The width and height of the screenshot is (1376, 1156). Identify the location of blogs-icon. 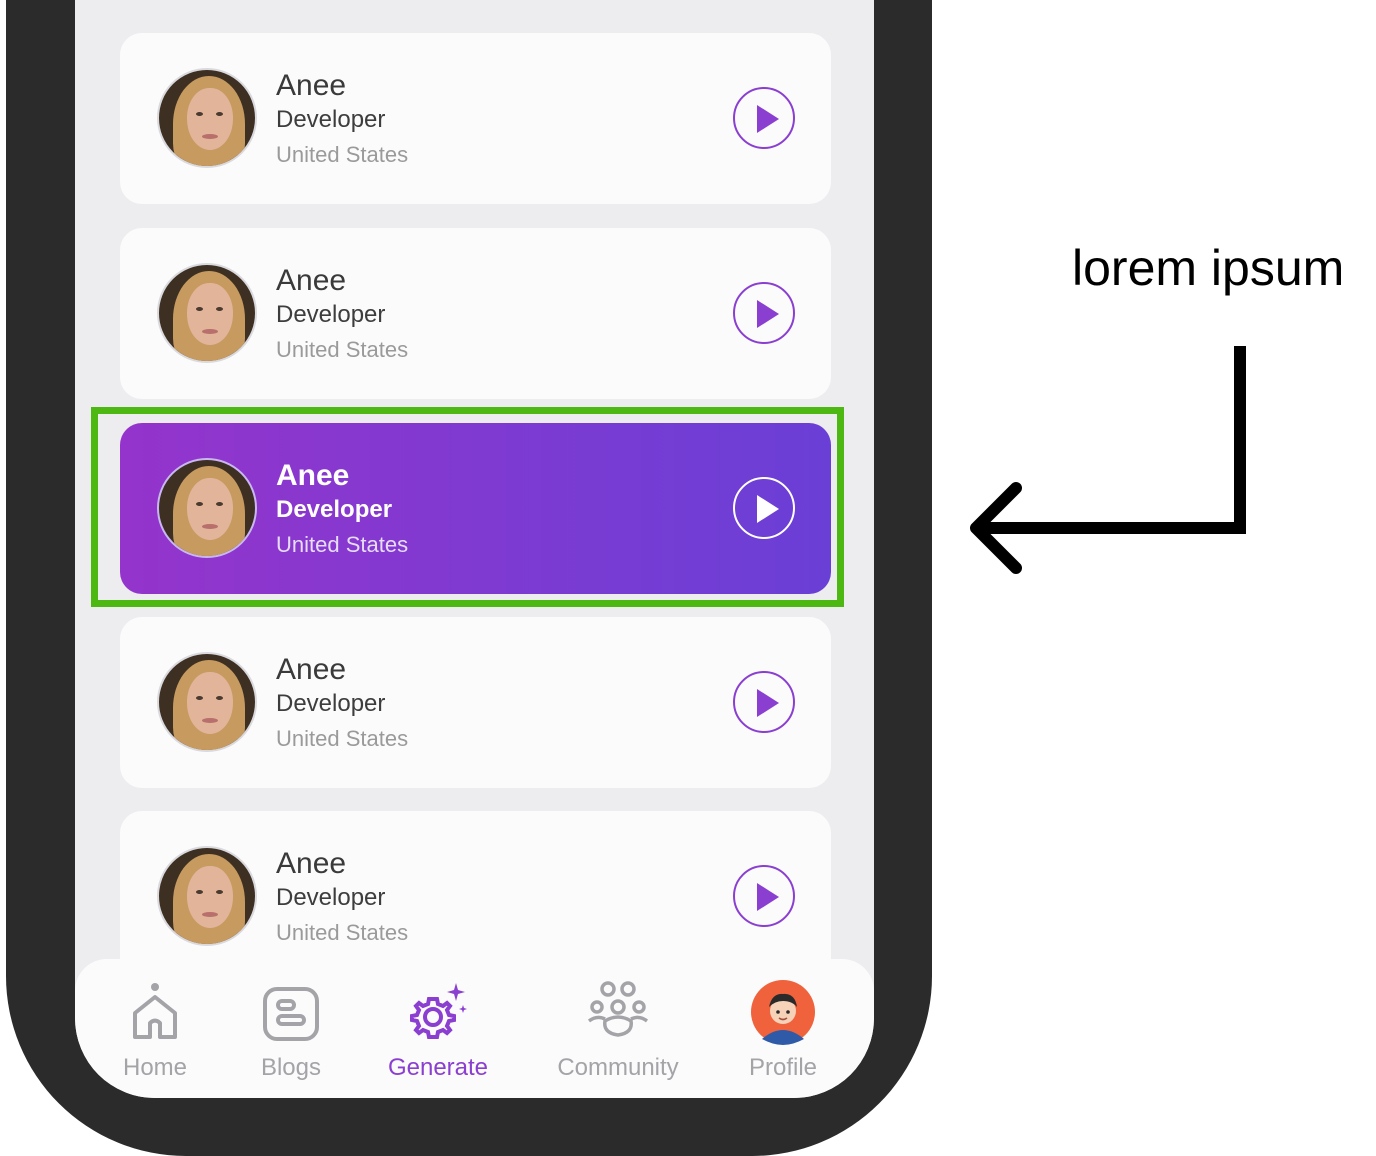
(291, 1012).